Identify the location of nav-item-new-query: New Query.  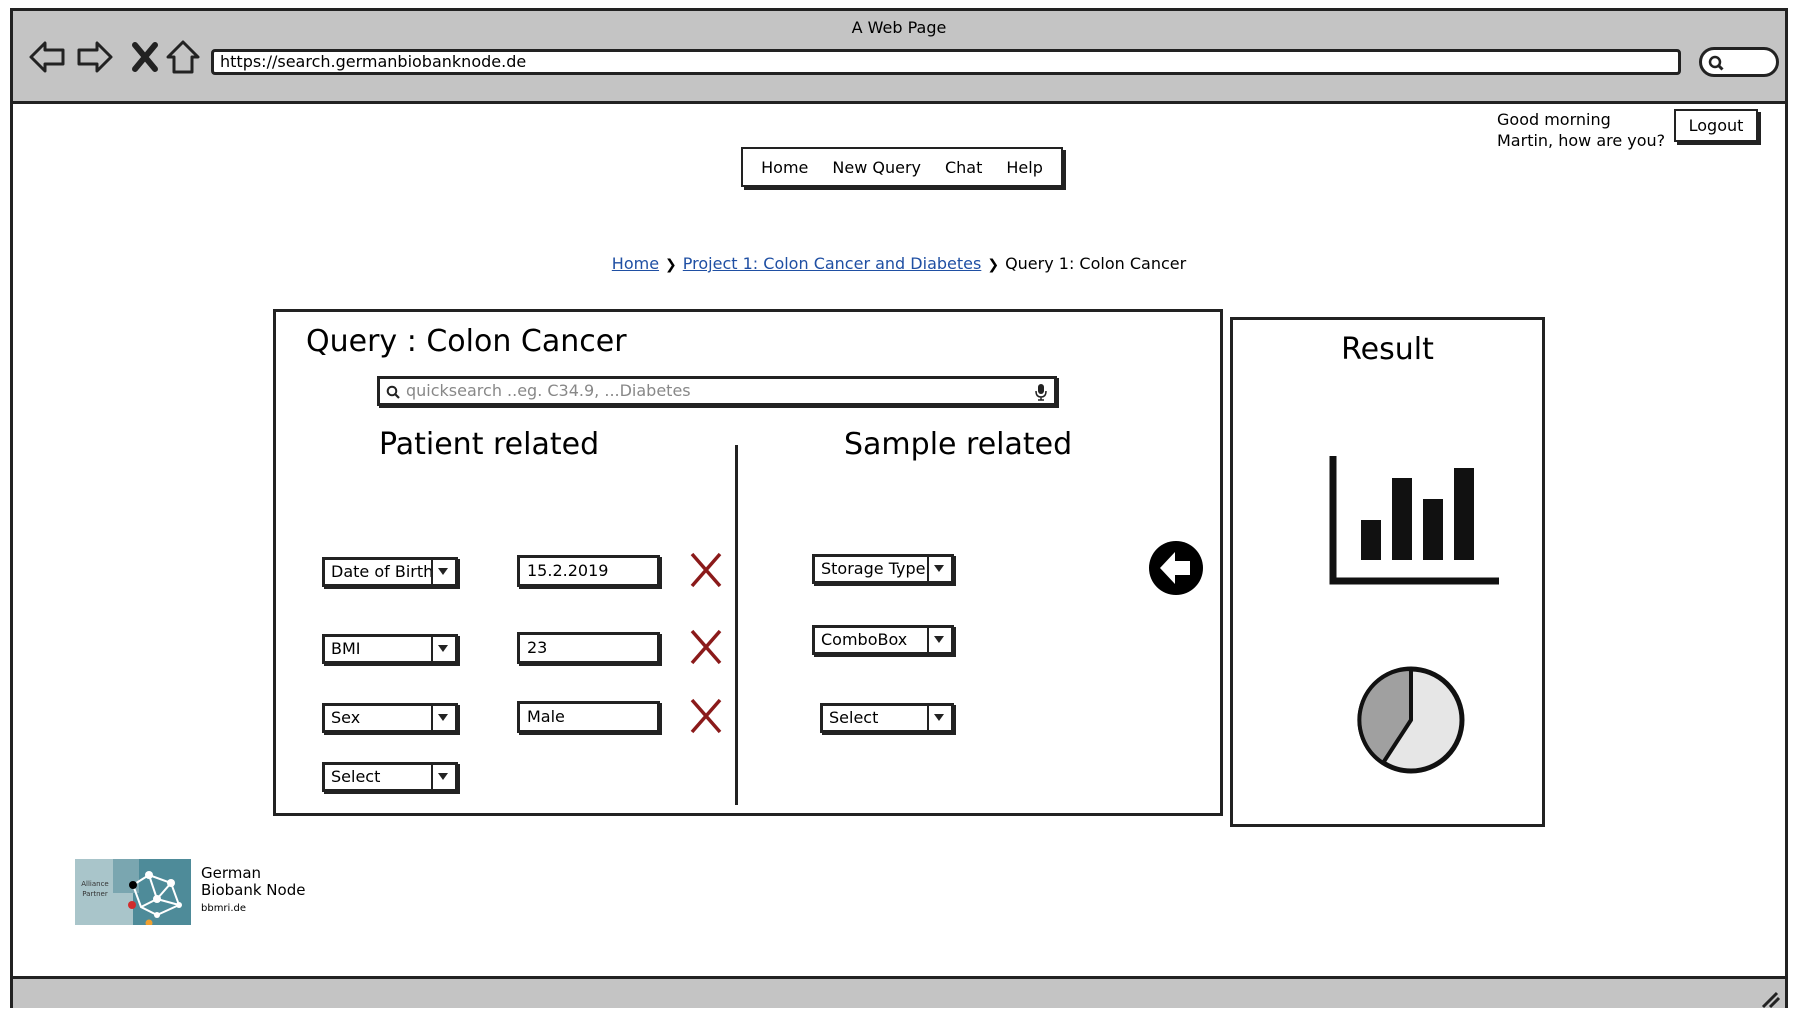
(876, 167).